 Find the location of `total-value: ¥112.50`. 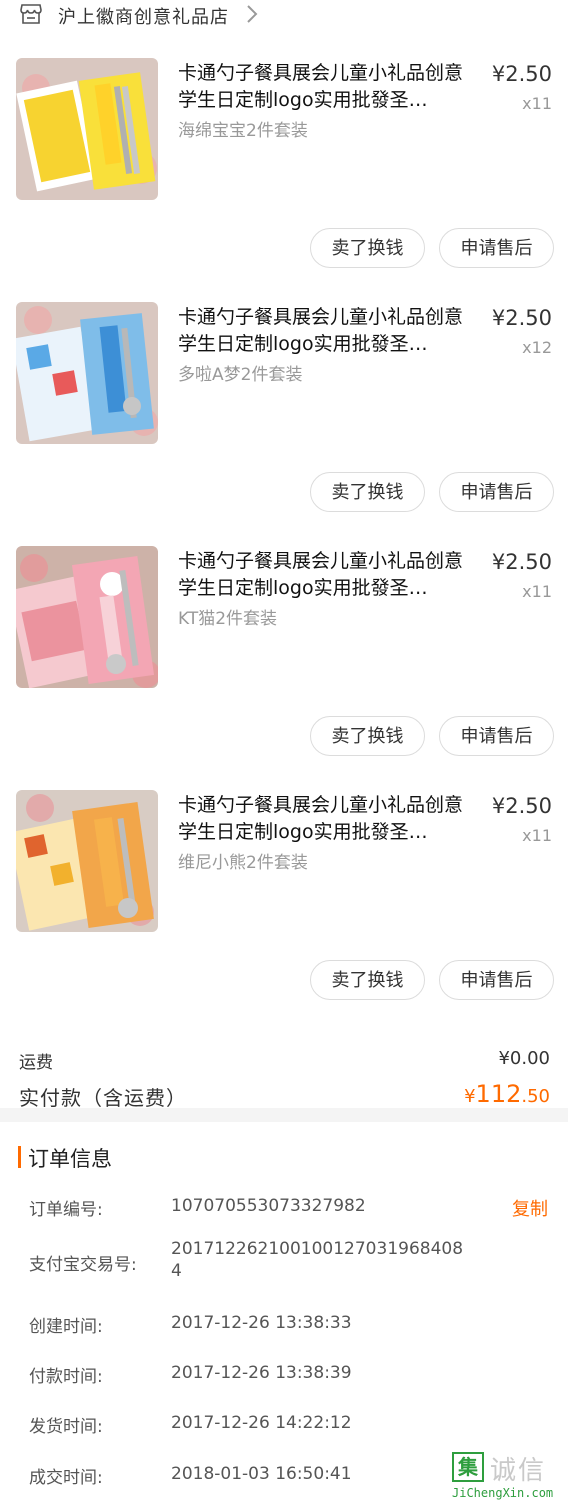

total-value: ¥112.50 is located at coordinates (507, 1094).